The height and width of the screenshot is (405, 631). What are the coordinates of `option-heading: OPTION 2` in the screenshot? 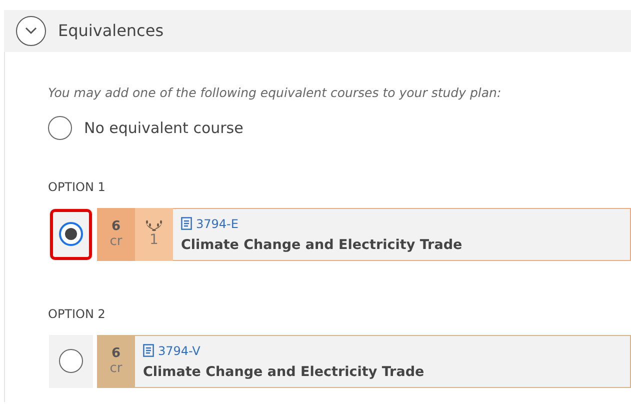 It's located at (77, 314).